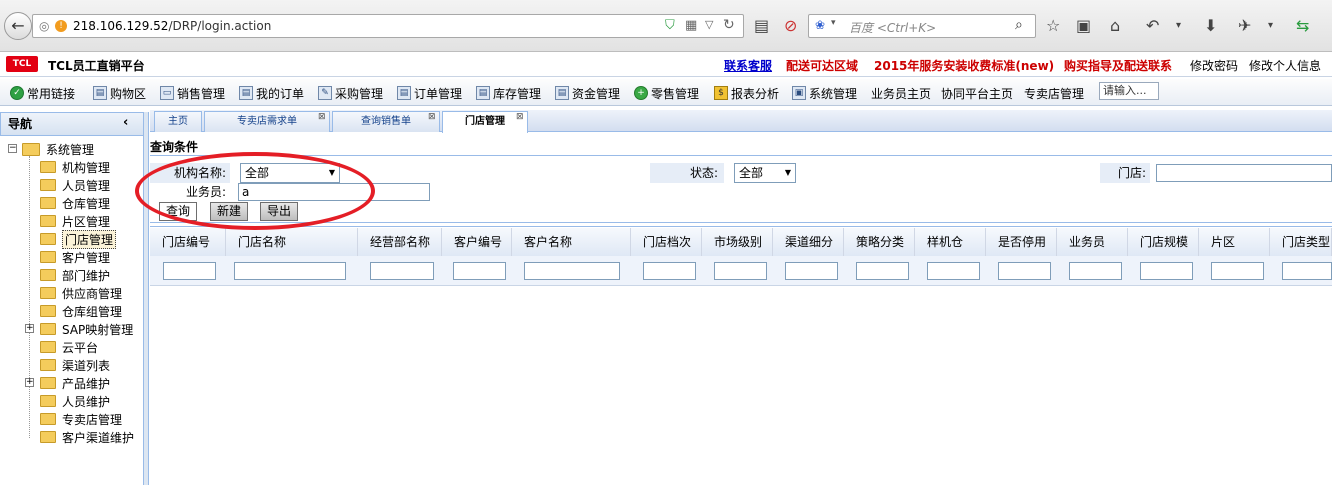  What do you see at coordinates (572, 271) in the screenshot?
I see `filter-customer-name` at bounding box center [572, 271].